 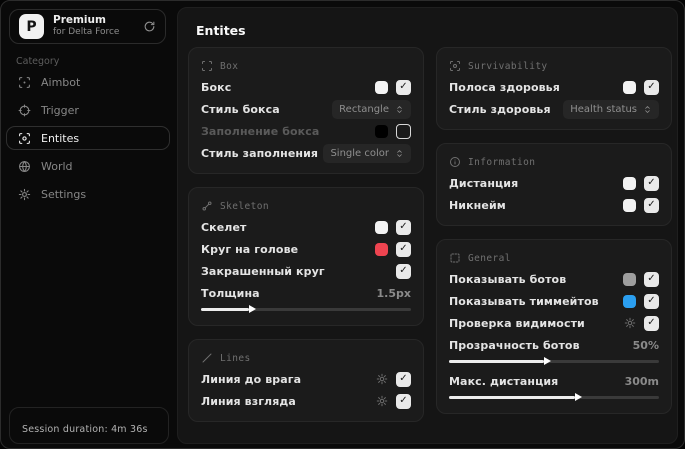 What do you see at coordinates (86, 32) in the screenshot?
I see `brand-subtitle: for Delta Force` at bounding box center [86, 32].